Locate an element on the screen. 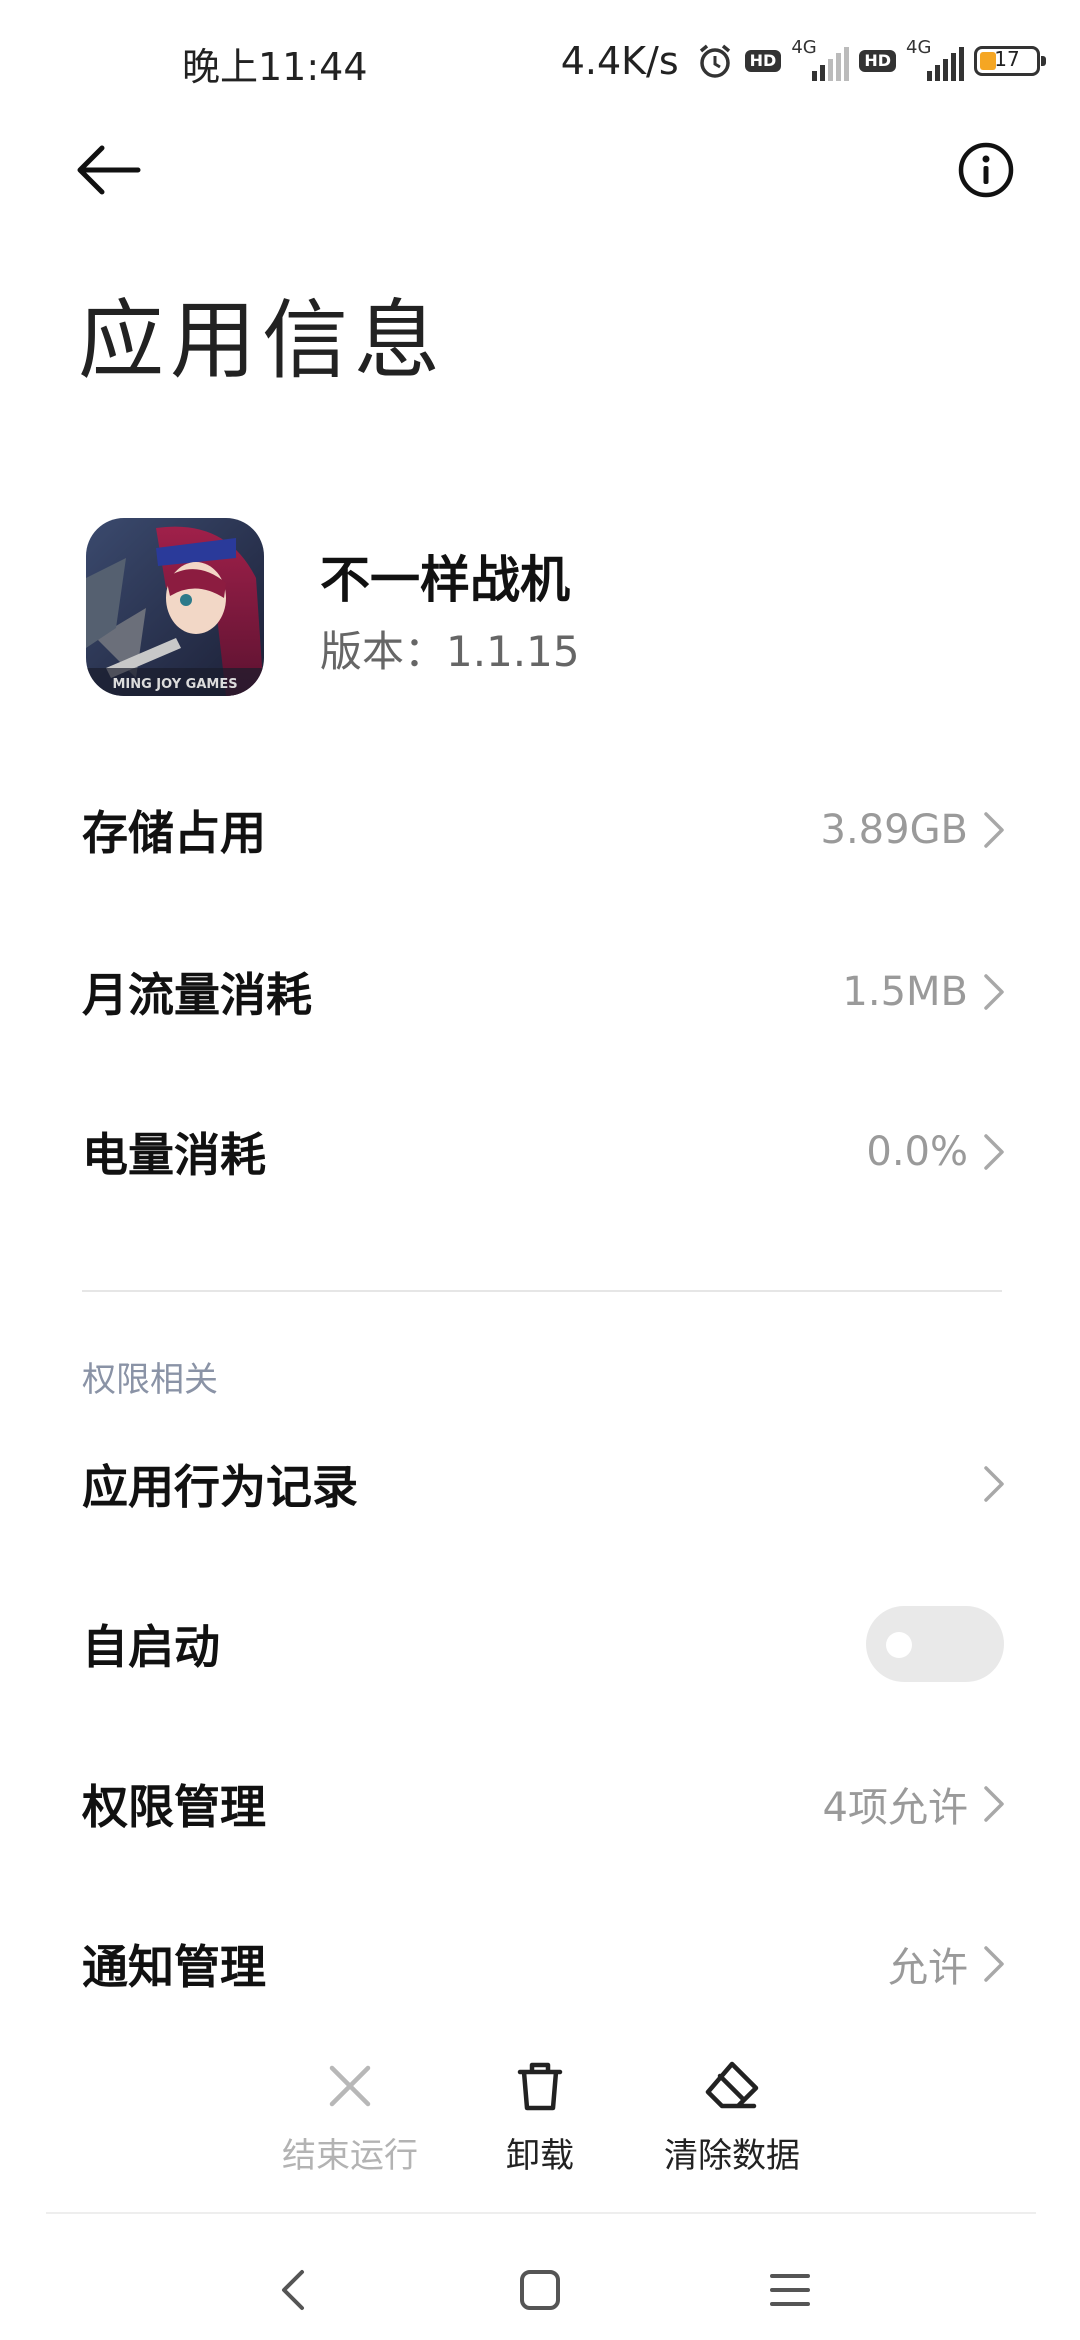 This screenshot has width=1080, height=2340. info-icon is located at coordinates (986, 170).